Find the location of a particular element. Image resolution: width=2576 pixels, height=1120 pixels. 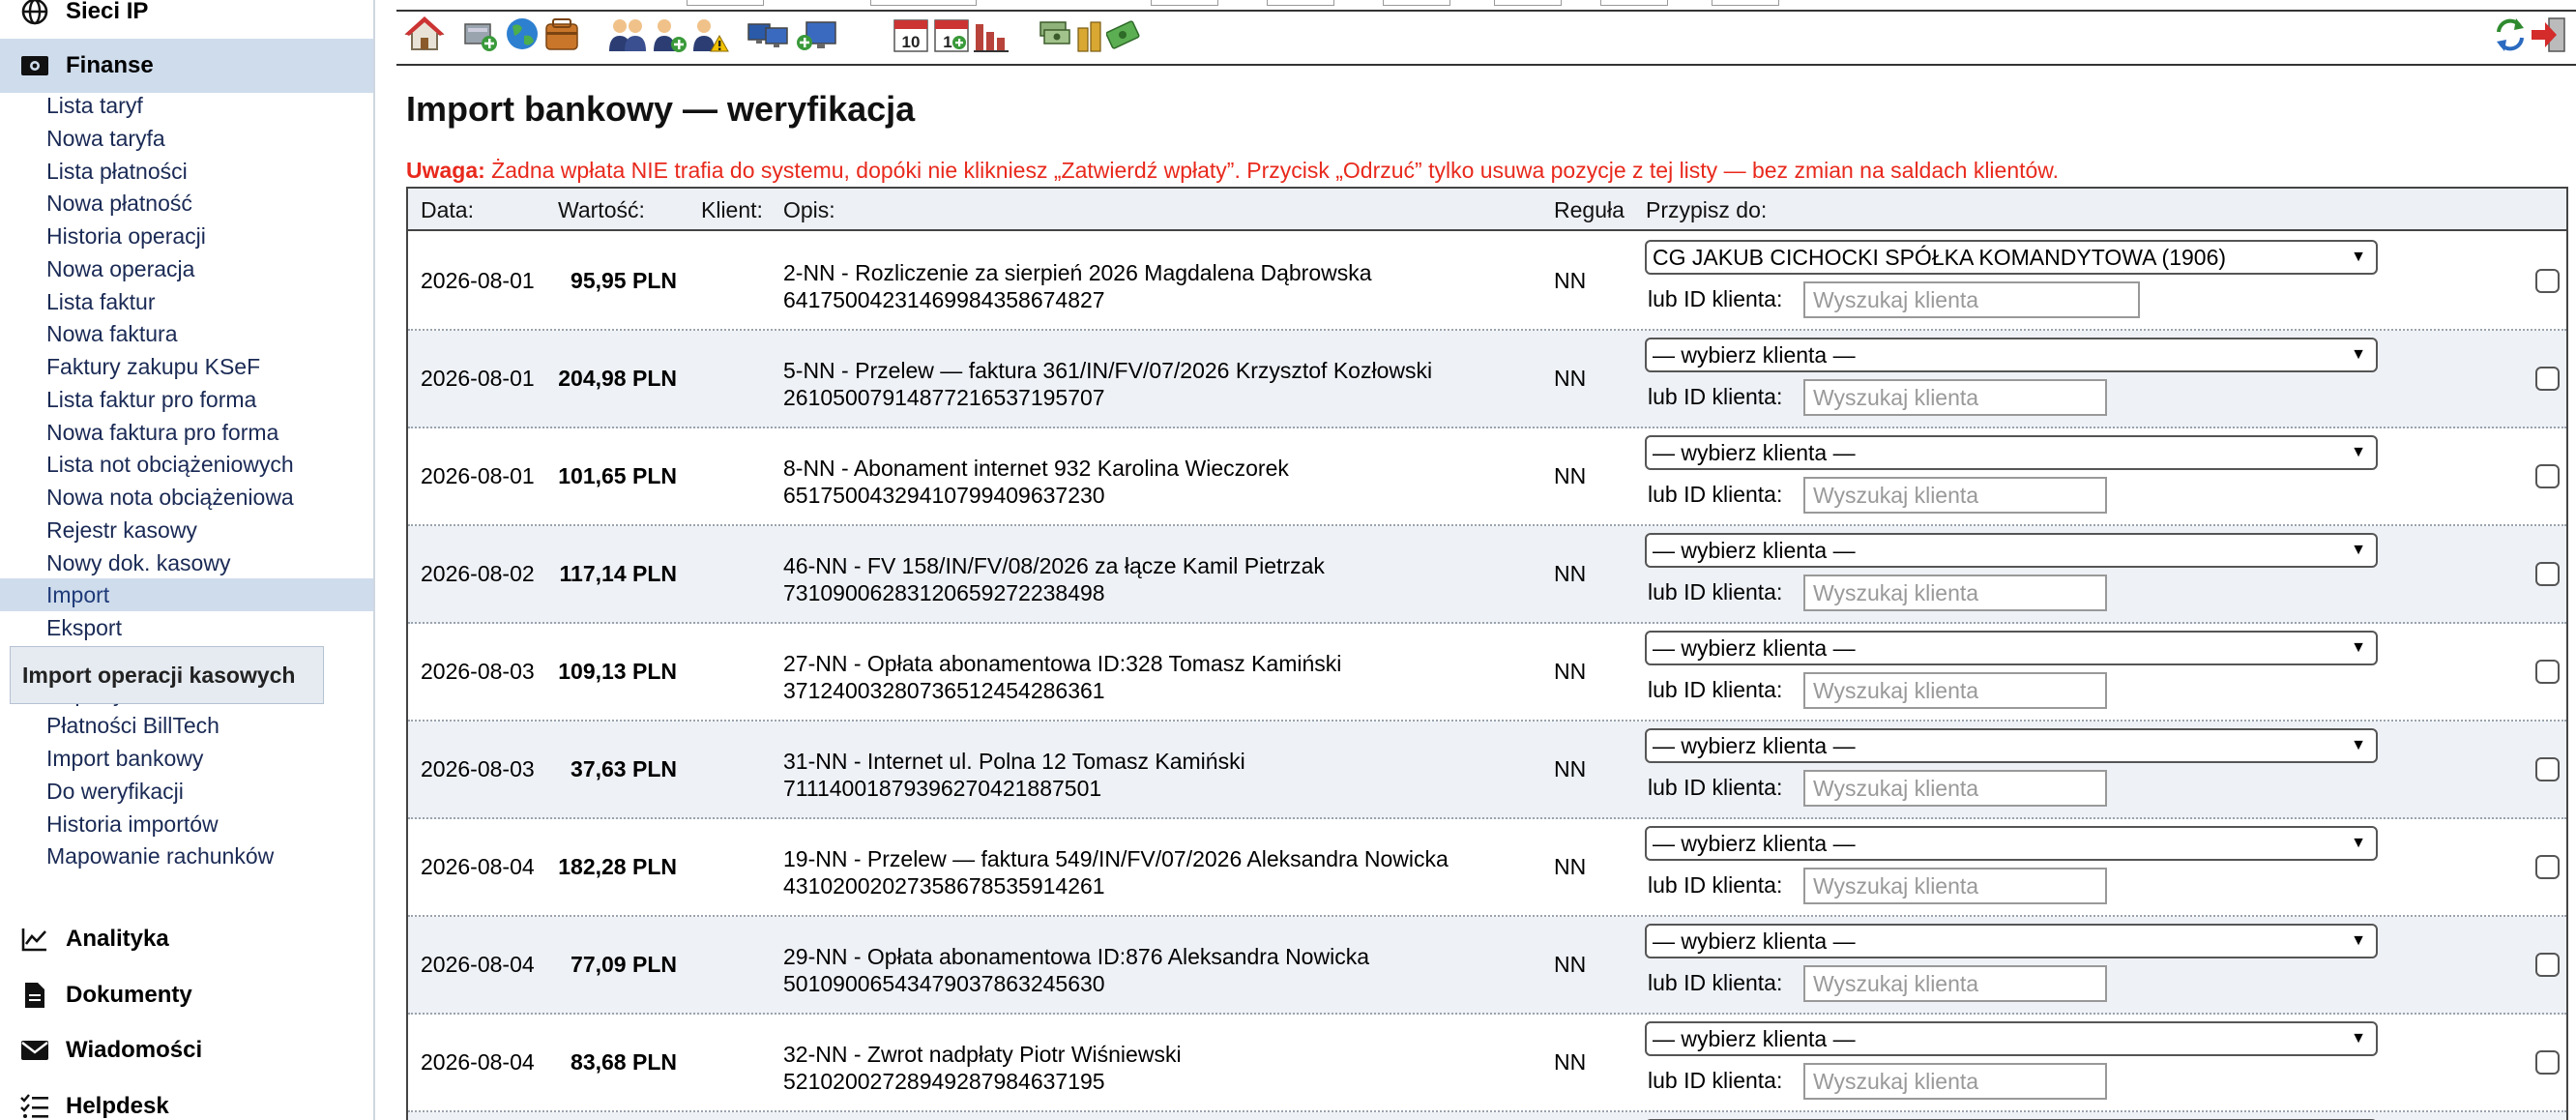

sidebar-item: Nowa faktura is located at coordinates (186, 333).